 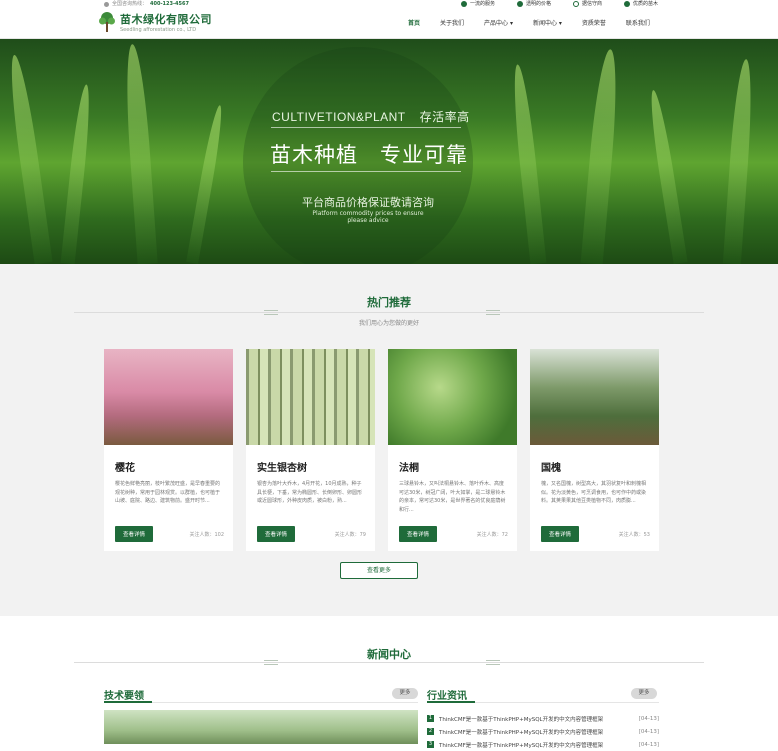 What do you see at coordinates (206, 534) in the screenshot?
I see `follow-count: 关注人数：102` at bounding box center [206, 534].